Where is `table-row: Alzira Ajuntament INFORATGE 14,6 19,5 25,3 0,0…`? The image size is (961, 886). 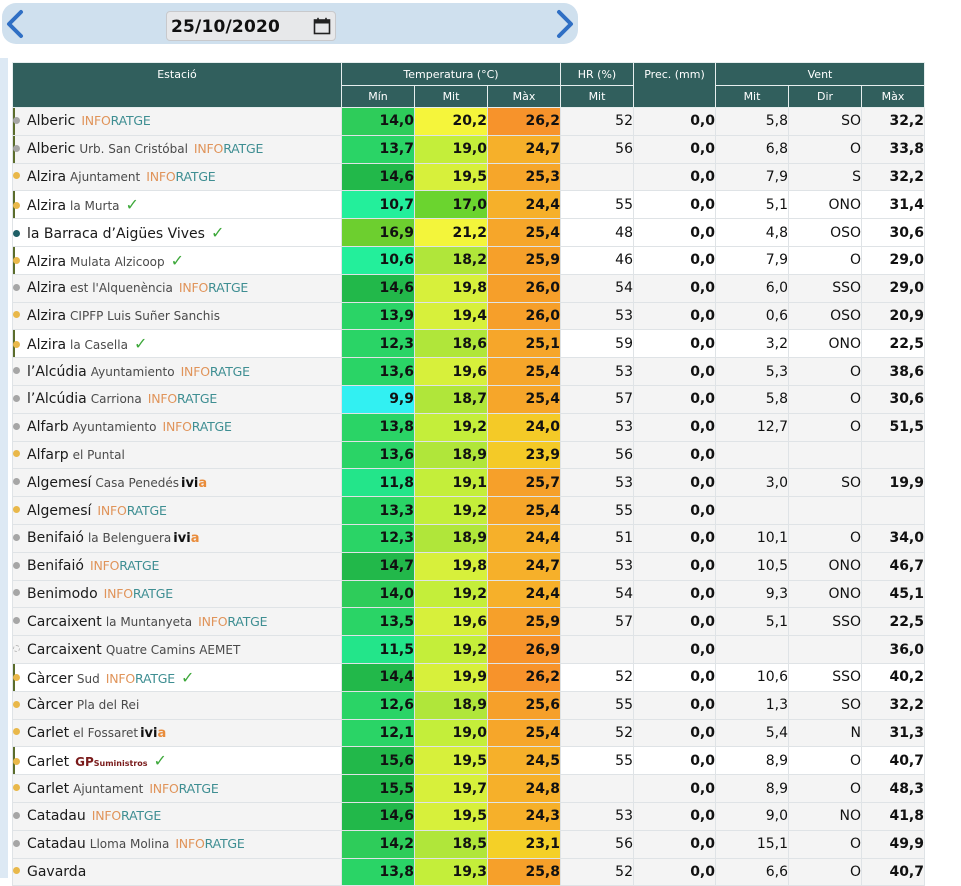 table-row: Alzira Ajuntament INFORATGE 14,6 19,5 25,3 0,0… is located at coordinates (468, 177).